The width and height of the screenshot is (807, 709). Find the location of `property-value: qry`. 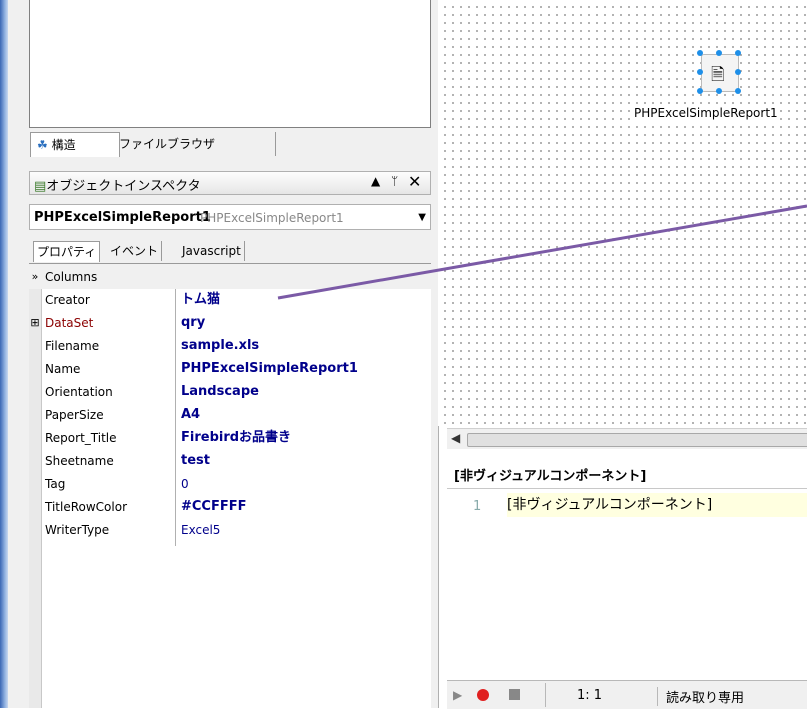

property-value: qry is located at coordinates (193, 323).